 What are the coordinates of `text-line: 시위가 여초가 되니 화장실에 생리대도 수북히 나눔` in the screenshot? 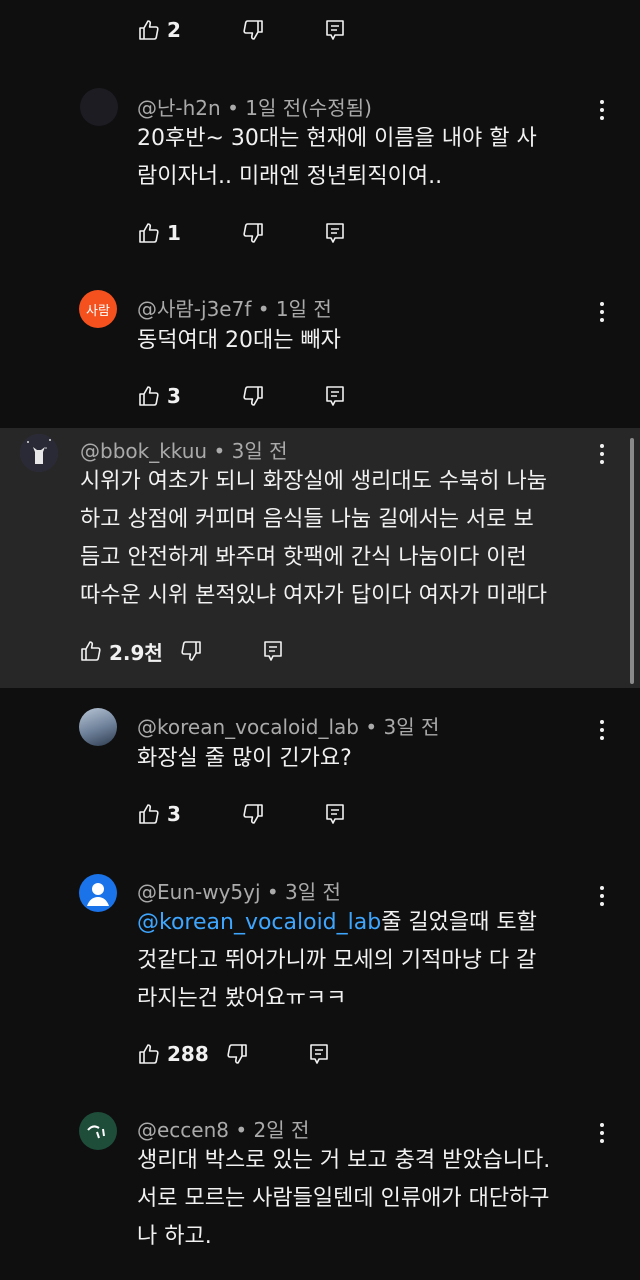 It's located at (314, 481).